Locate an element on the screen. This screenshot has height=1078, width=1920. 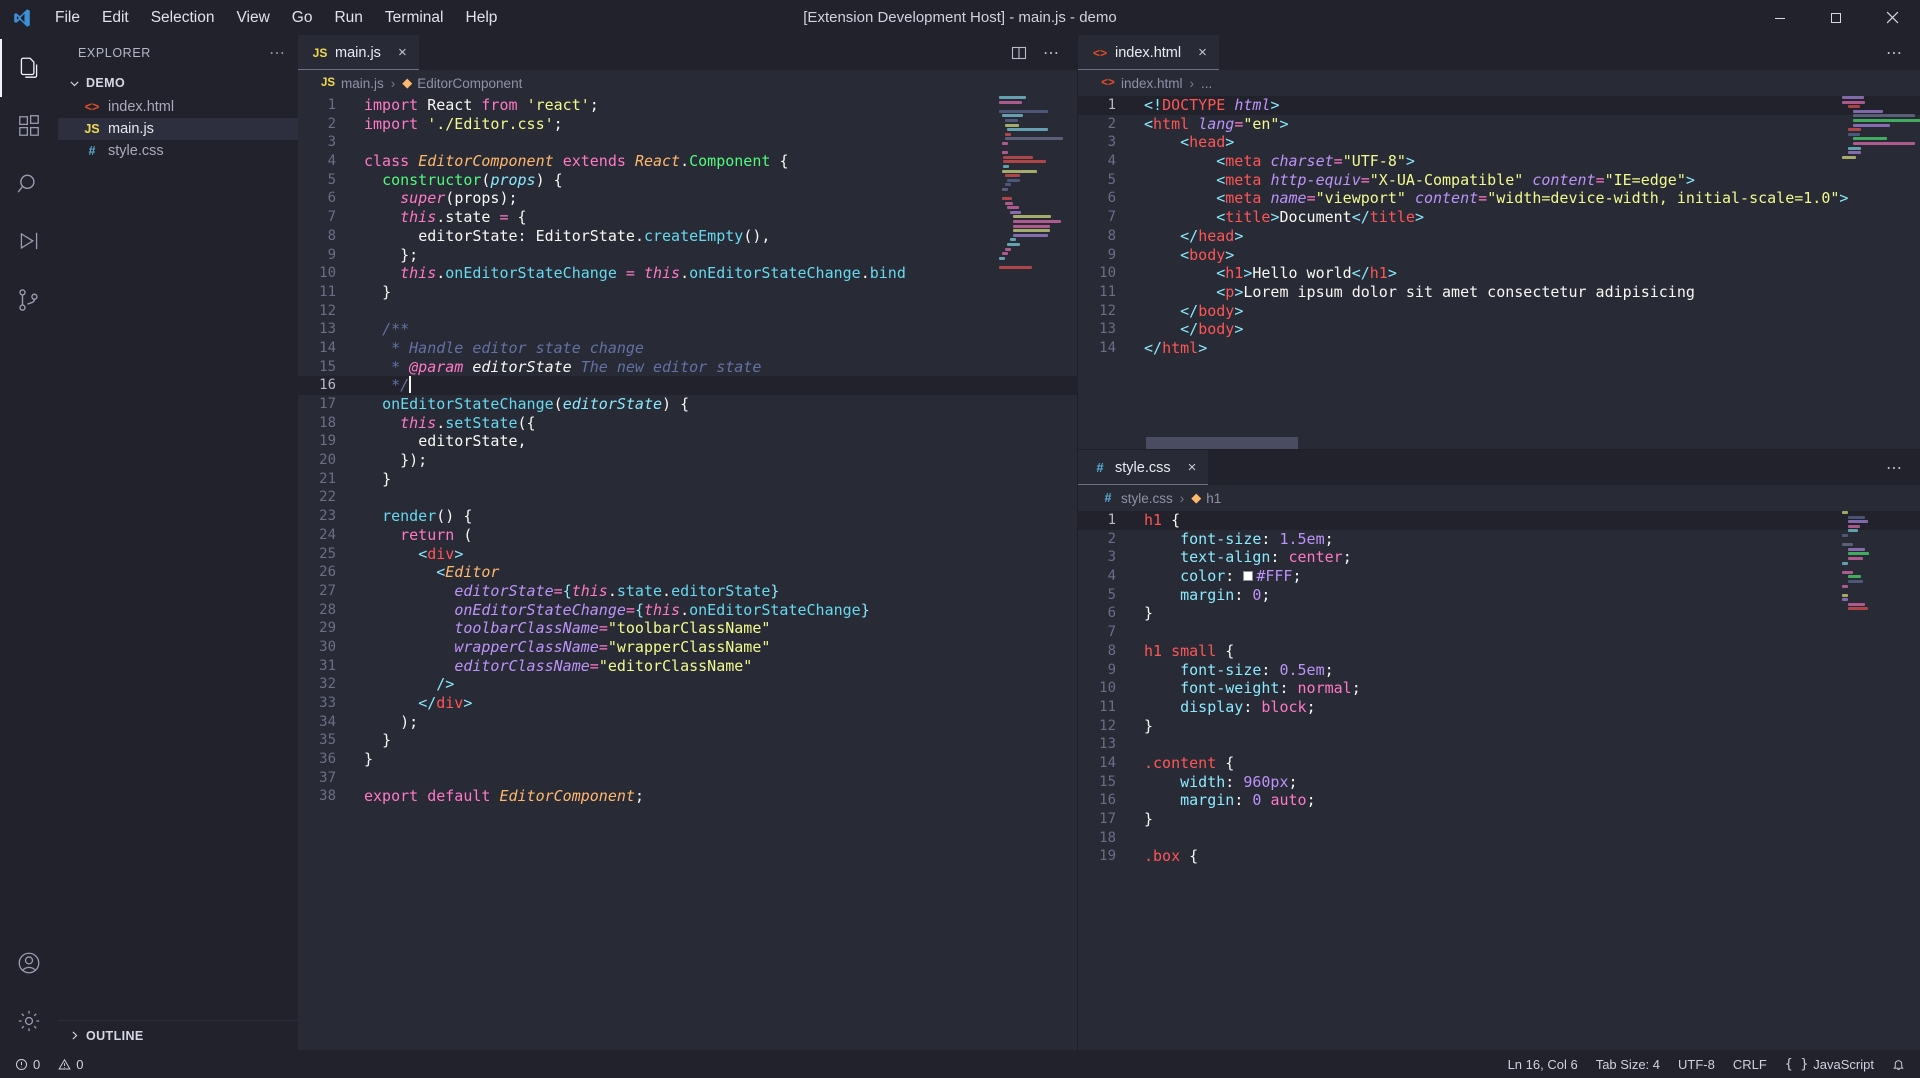
line-number: 2 is located at coordinates (1111, 538).